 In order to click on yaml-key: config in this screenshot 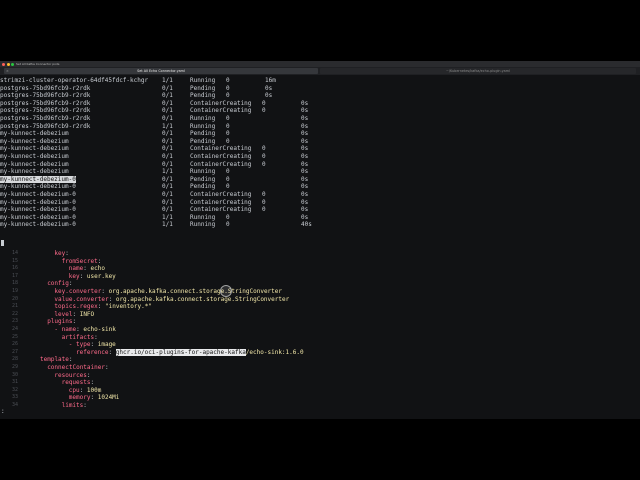, I will do `click(58, 284)`.